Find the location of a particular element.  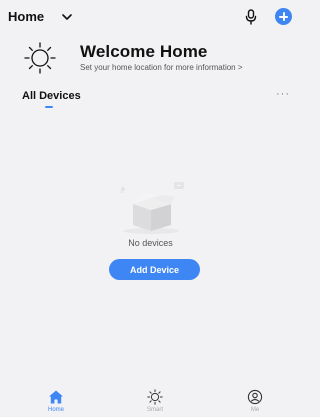

empty-box-illustration is located at coordinates (152, 208).